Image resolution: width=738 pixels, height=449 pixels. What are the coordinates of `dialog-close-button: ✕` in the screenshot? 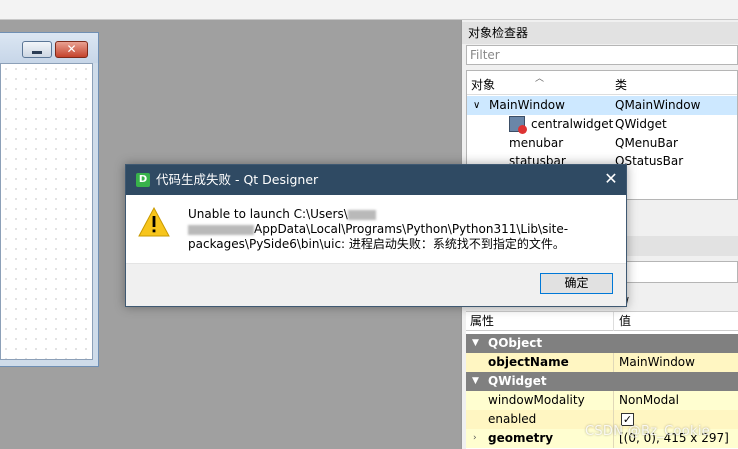 It's located at (611, 180).